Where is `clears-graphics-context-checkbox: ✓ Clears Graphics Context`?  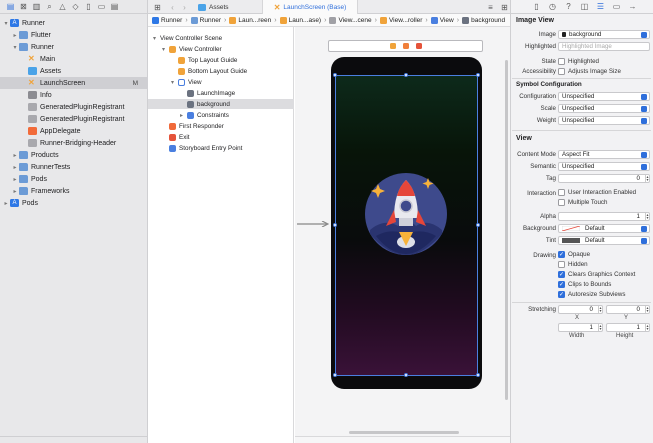
clears-graphics-context-checkbox: ✓ Clears Graphics Context is located at coordinates (596, 274).